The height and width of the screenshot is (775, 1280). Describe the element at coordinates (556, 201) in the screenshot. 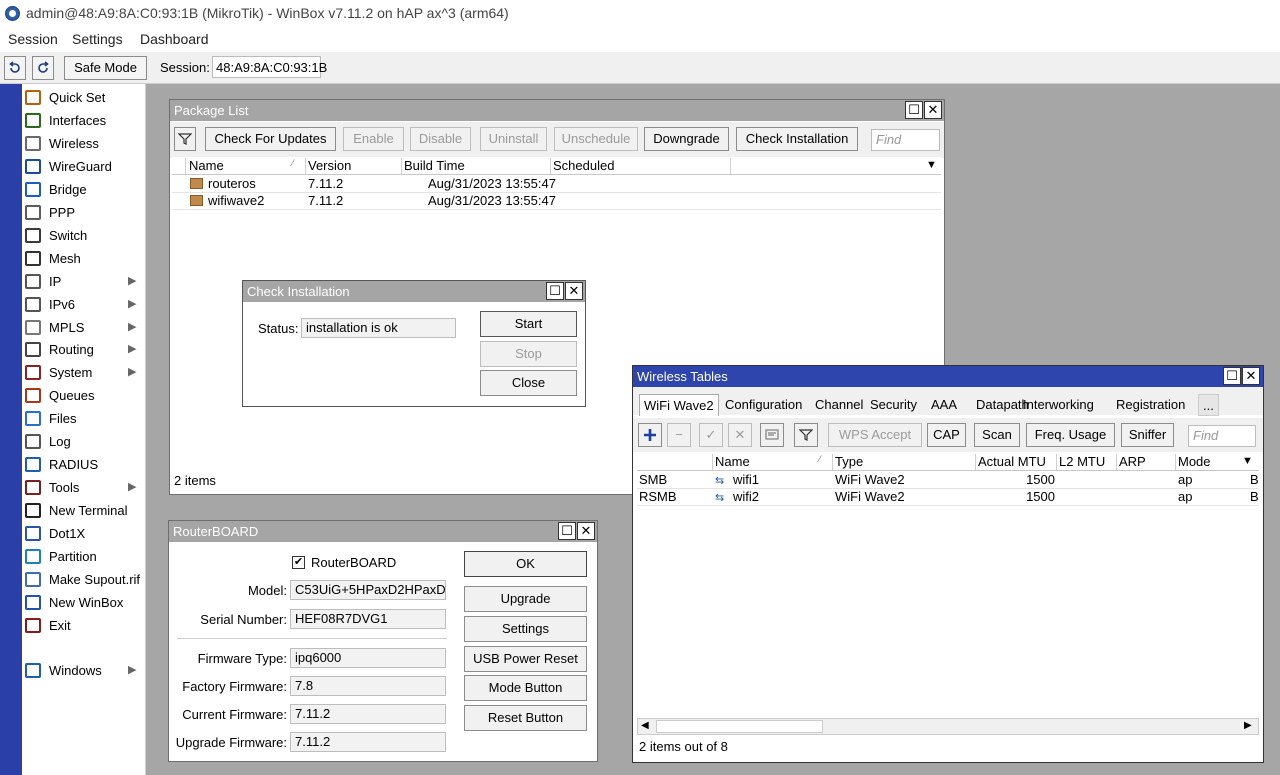

I see `table-row: wifiwave2 7.11.2 Aug/31/2023 13:55:47` at that location.